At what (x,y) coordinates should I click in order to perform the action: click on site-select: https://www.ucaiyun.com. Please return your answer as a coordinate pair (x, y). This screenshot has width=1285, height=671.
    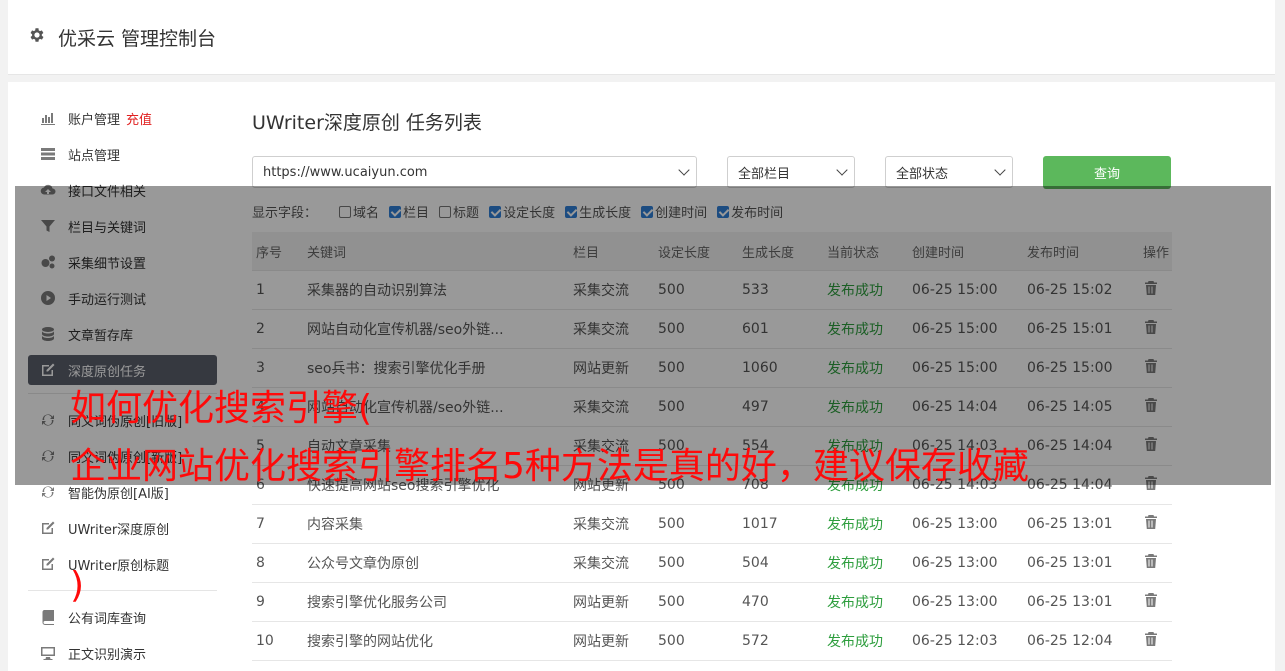
    Looking at the image, I should click on (474, 172).